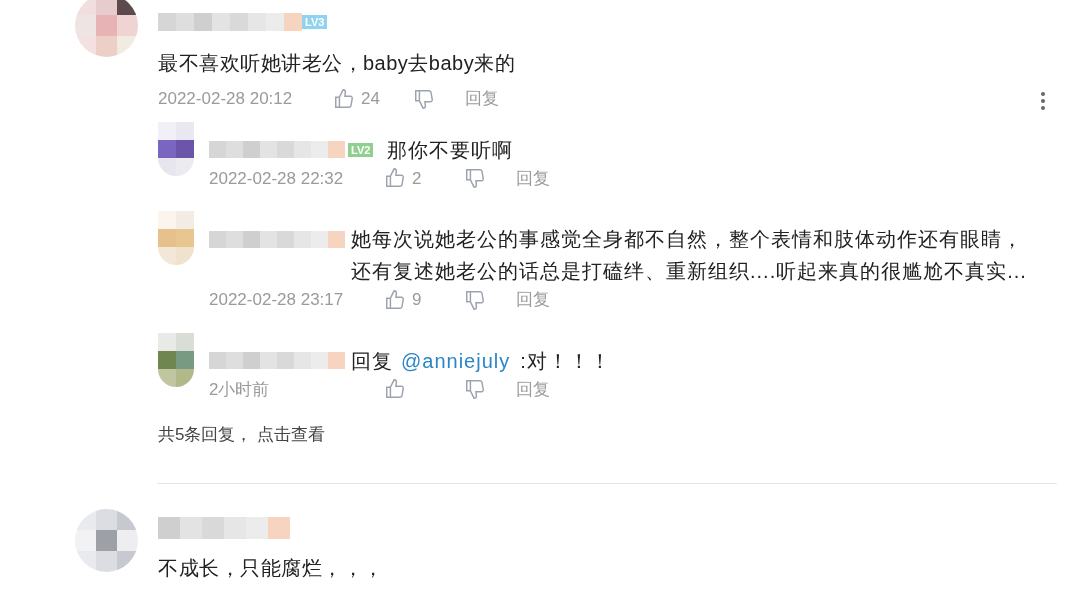  What do you see at coordinates (417, 300) in the screenshot?
I see `like-count: 9` at bounding box center [417, 300].